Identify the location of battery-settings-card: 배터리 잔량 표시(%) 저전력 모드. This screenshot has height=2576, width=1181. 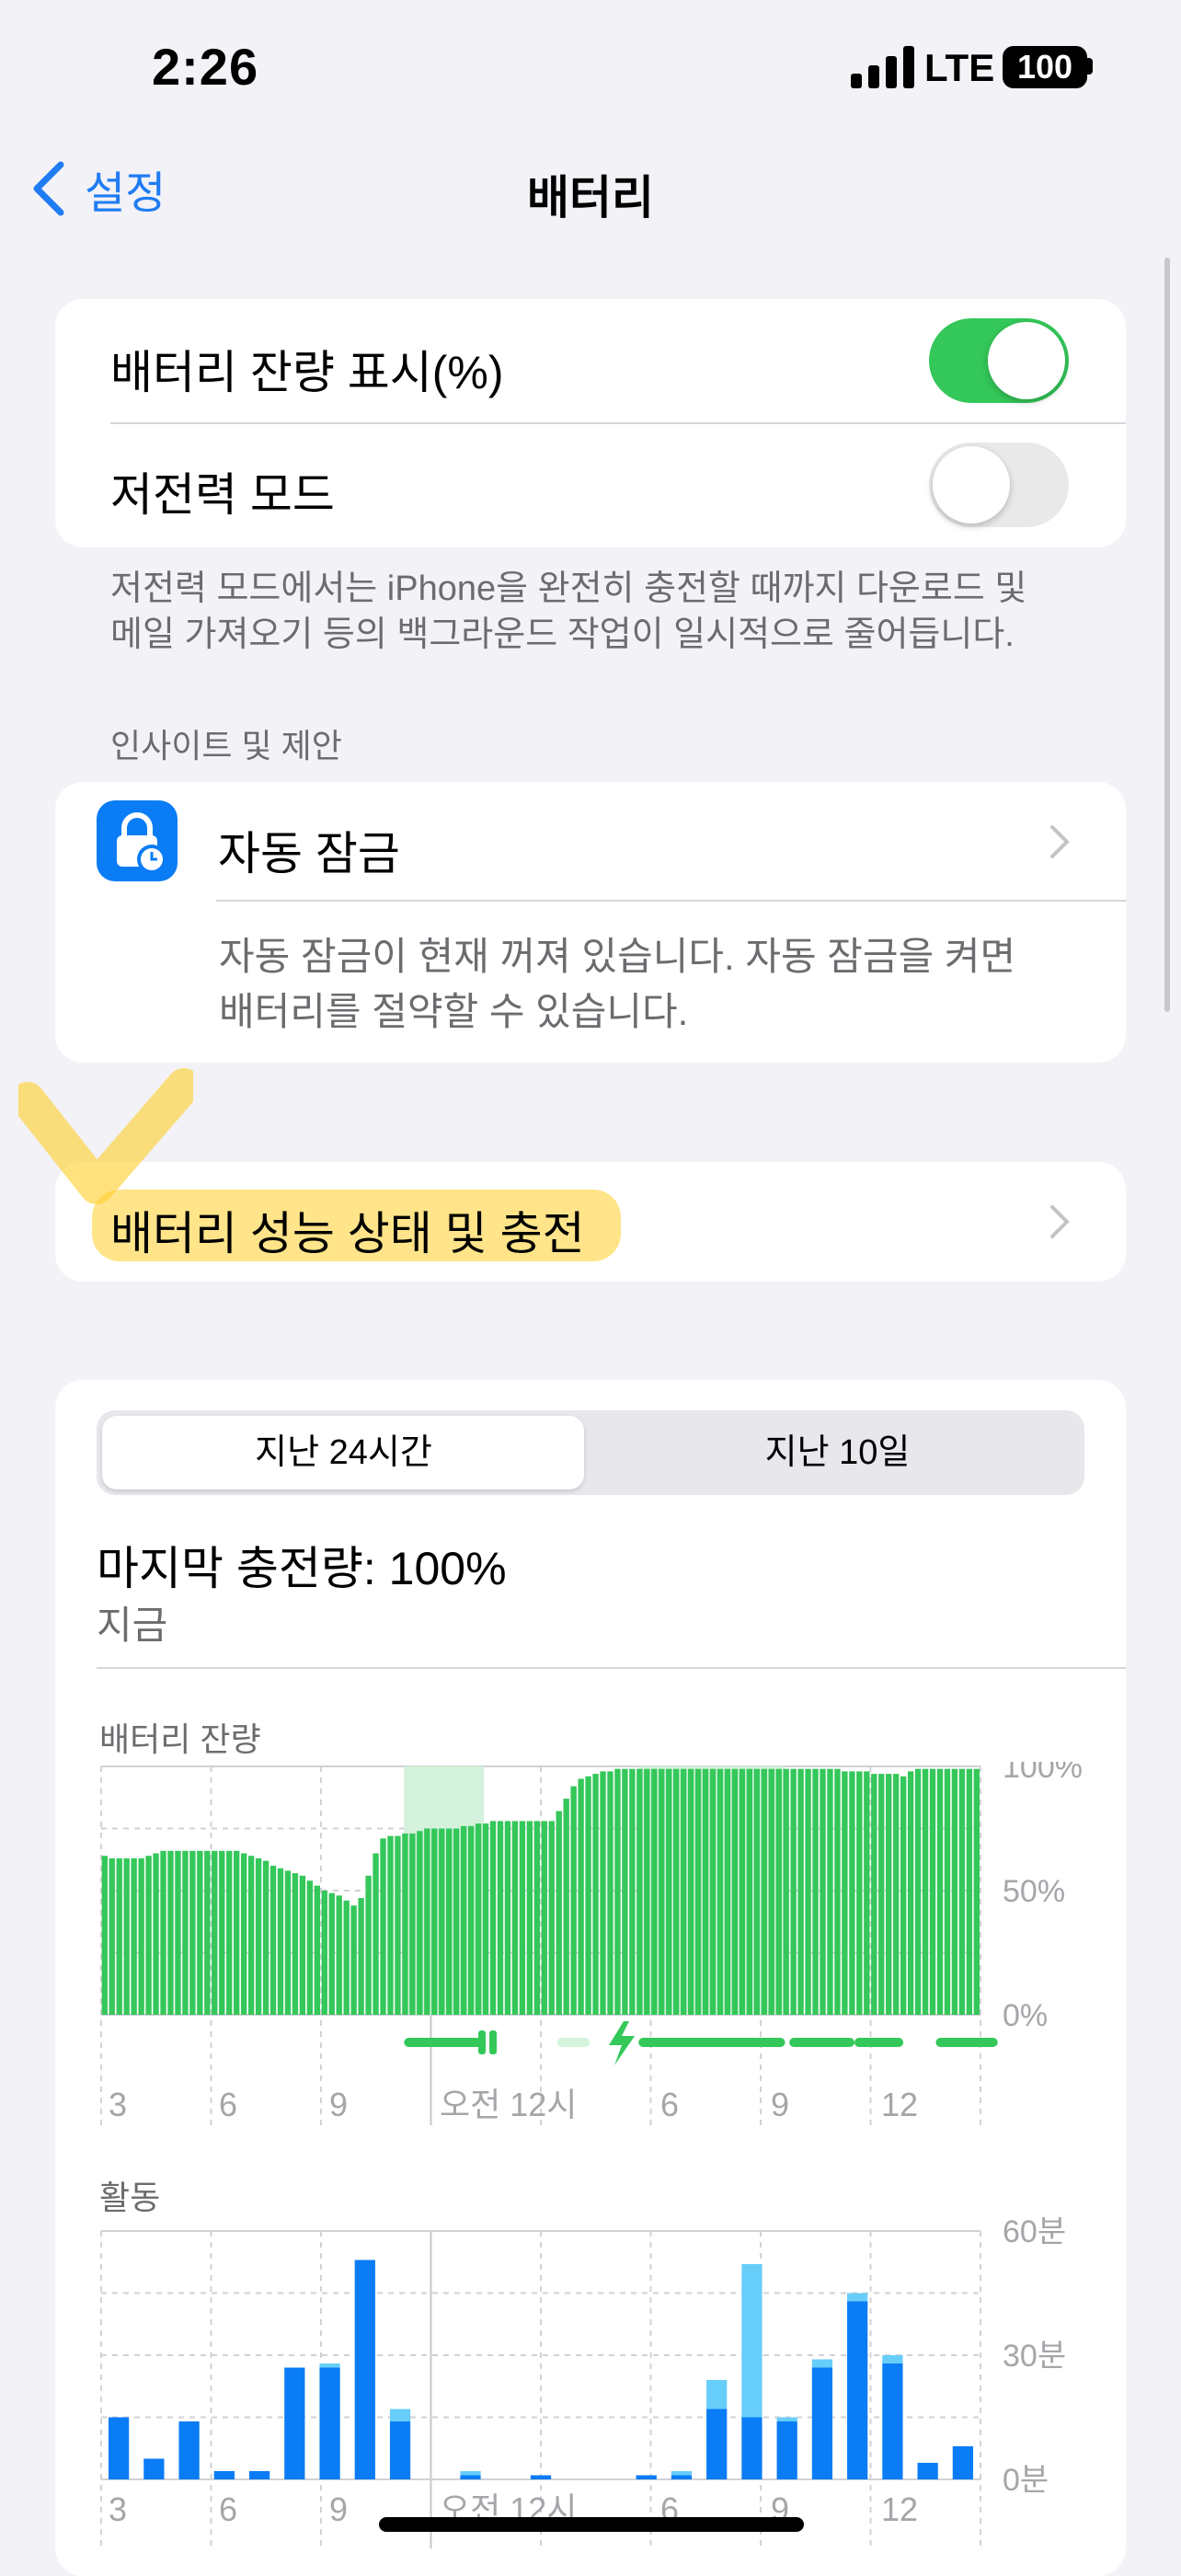
(590, 423).